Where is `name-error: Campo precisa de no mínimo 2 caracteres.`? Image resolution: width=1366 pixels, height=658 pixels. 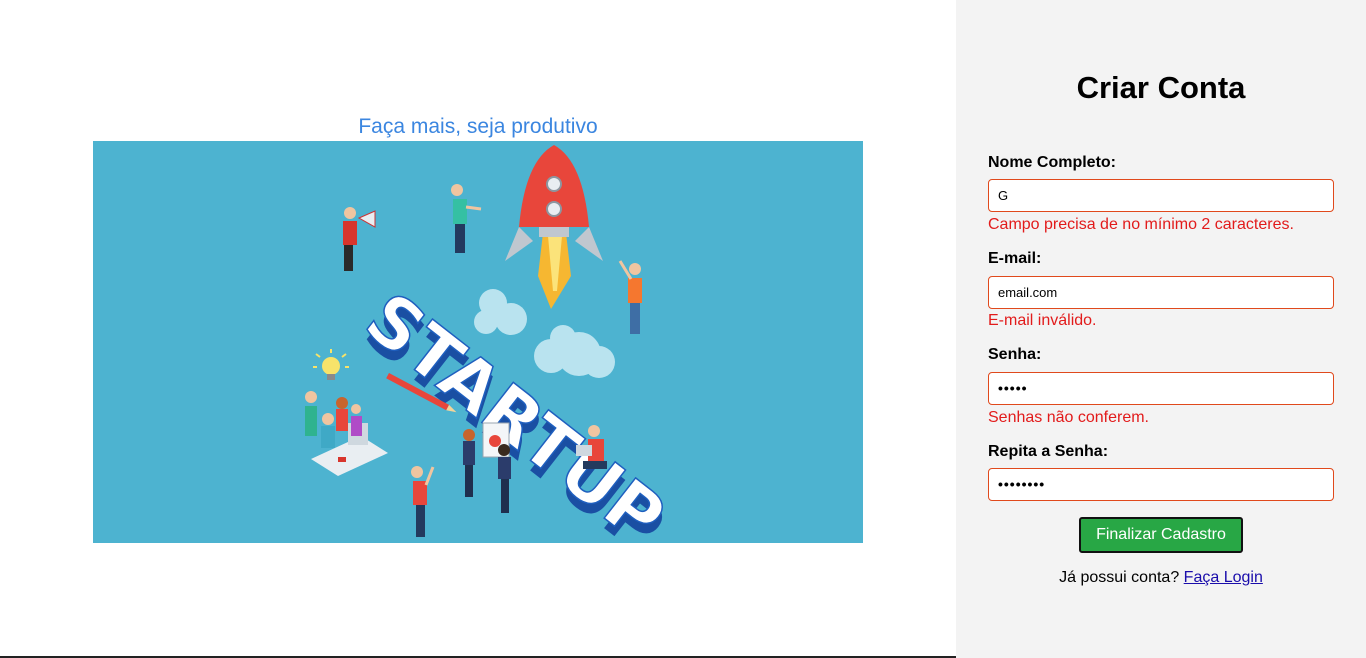 name-error: Campo precisa de no mínimo 2 caracteres. is located at coordinates (1141, 224).